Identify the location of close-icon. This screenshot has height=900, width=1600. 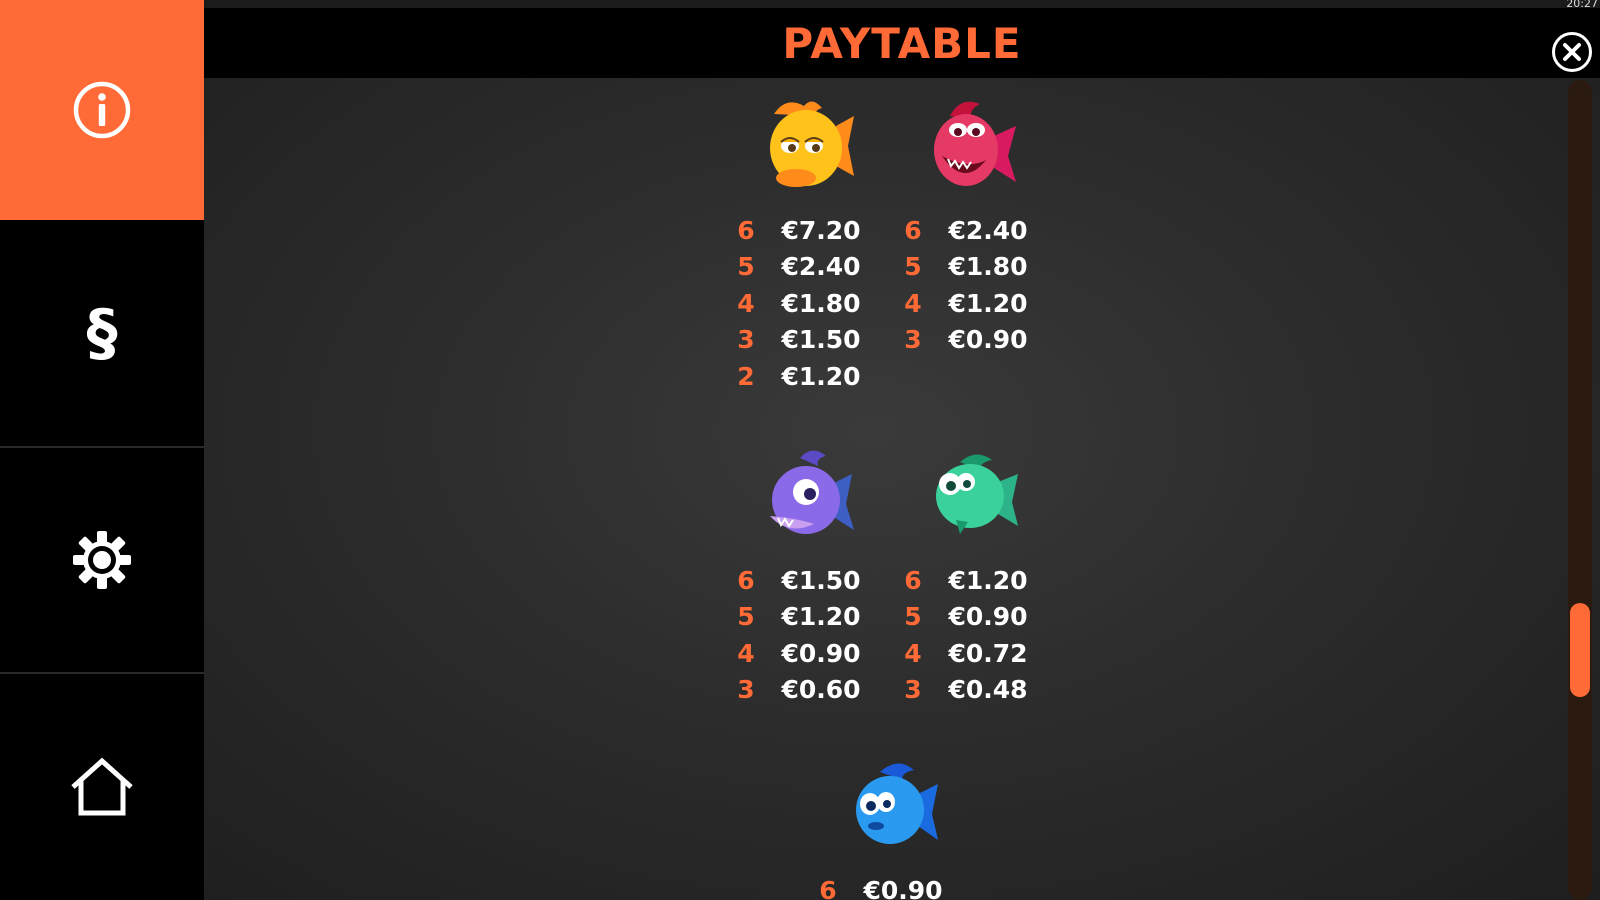
(1572, 52).